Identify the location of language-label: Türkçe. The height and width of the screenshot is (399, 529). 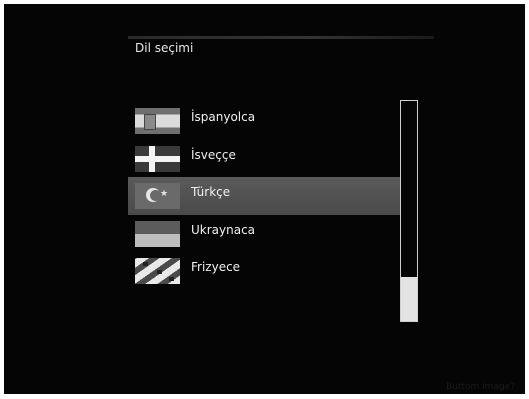
(211, 192).